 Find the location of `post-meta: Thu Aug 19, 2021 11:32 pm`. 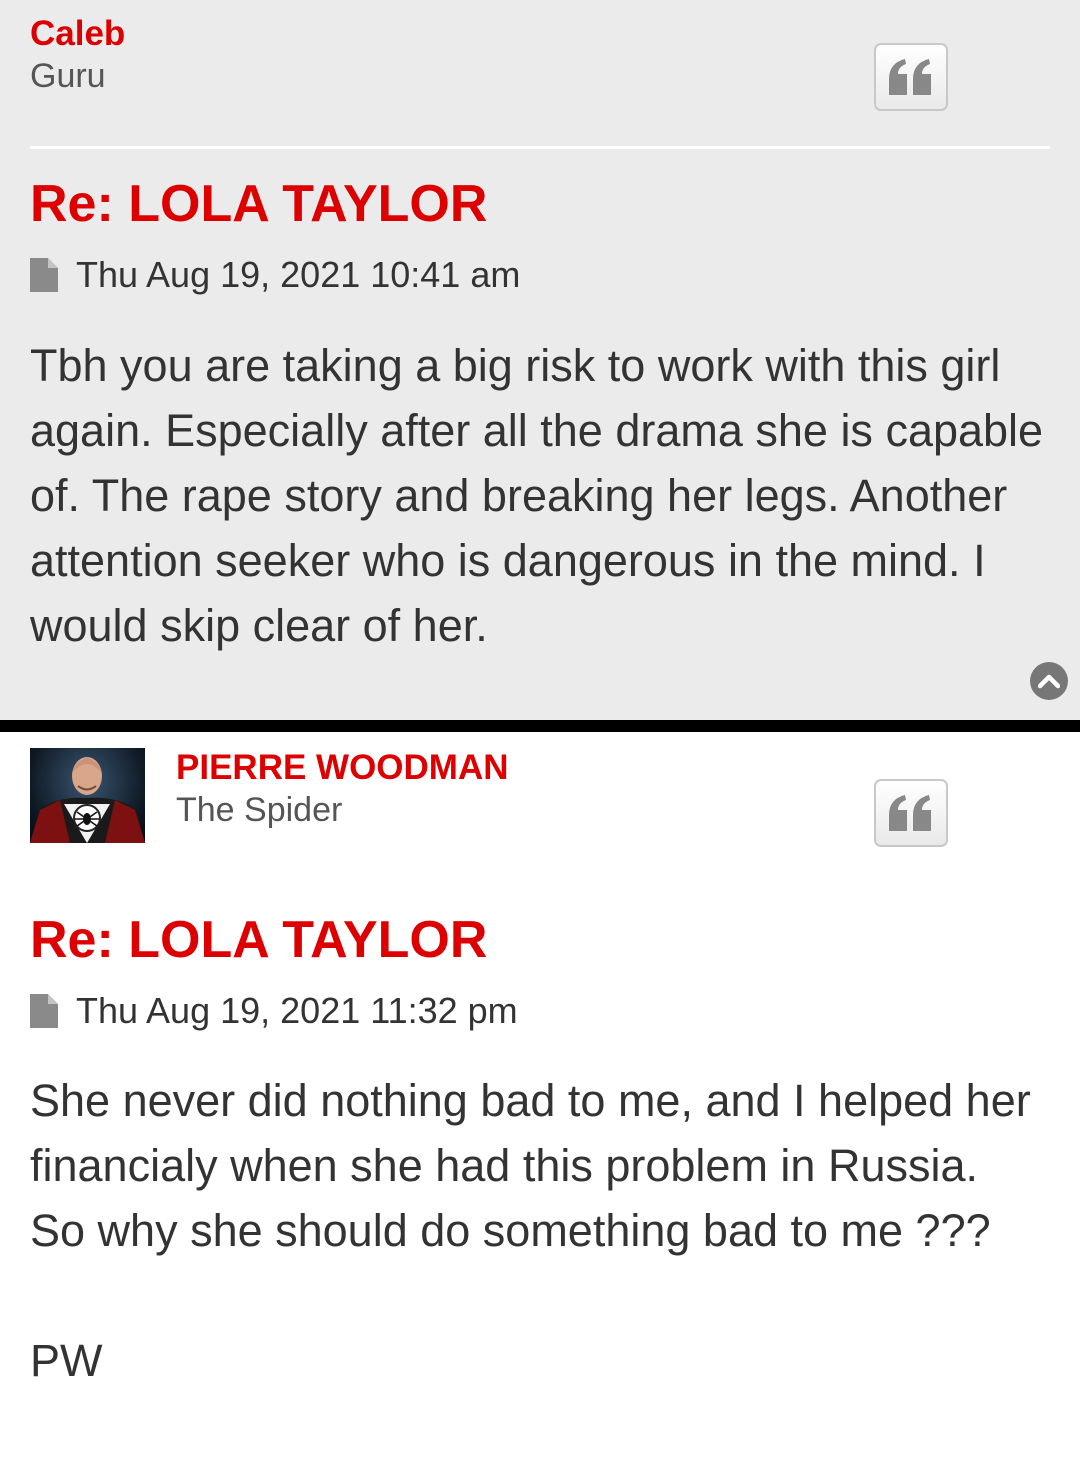

post-meta: Thu Aug 19, 2021 11:32 pm is located at coordinates (274, 1011).